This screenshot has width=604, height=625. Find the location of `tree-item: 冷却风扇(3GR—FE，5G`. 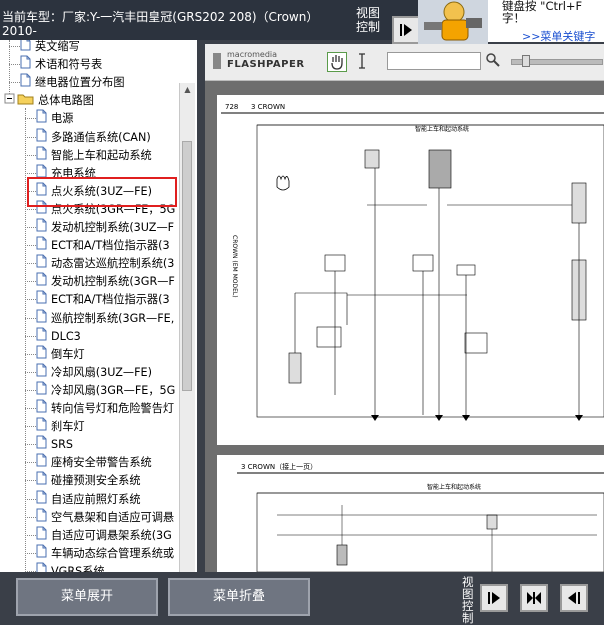

tree-item: 冷却风扇(3GR—FE，5G is located at coordinates (105, 390).